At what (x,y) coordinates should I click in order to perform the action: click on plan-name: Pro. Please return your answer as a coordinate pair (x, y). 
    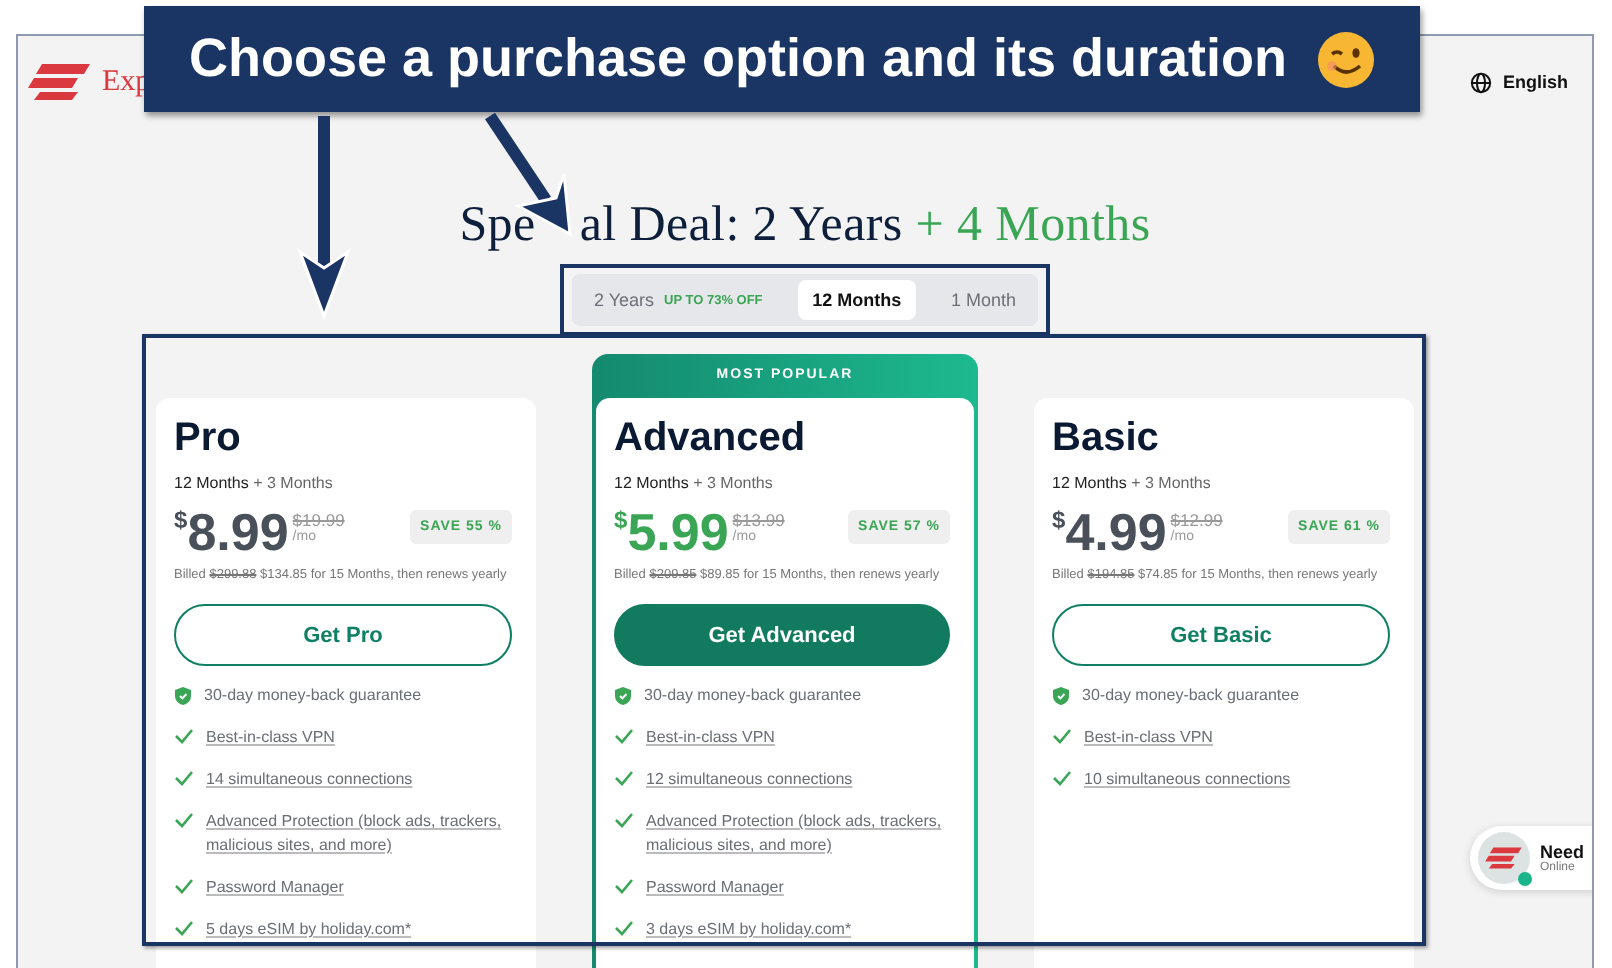
    Looking at the image, I should click on (208, 439).